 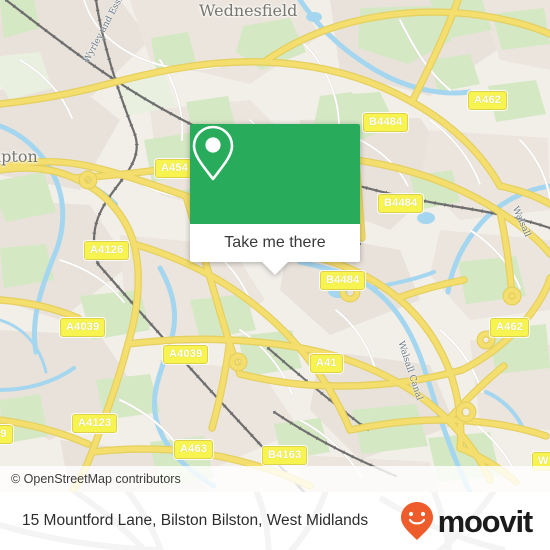 What do you see at coordinates (416, 521) in the screenshot?
I see `moovit-pin-smile-icon` at bounding box center [416, 521].